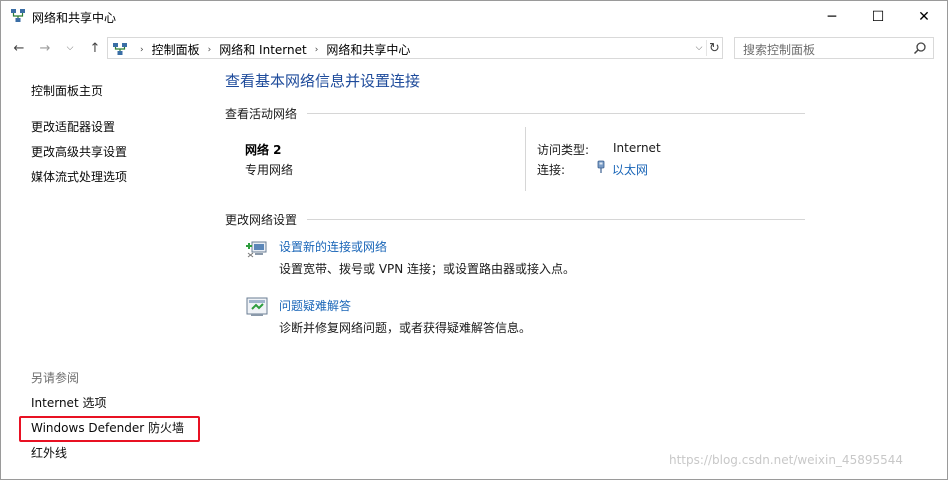 The width and height of the screenshot is (948, 480). Describe the element at coordinates (601, 166) in the screenshot. I see `ethernet-icon` at that location.